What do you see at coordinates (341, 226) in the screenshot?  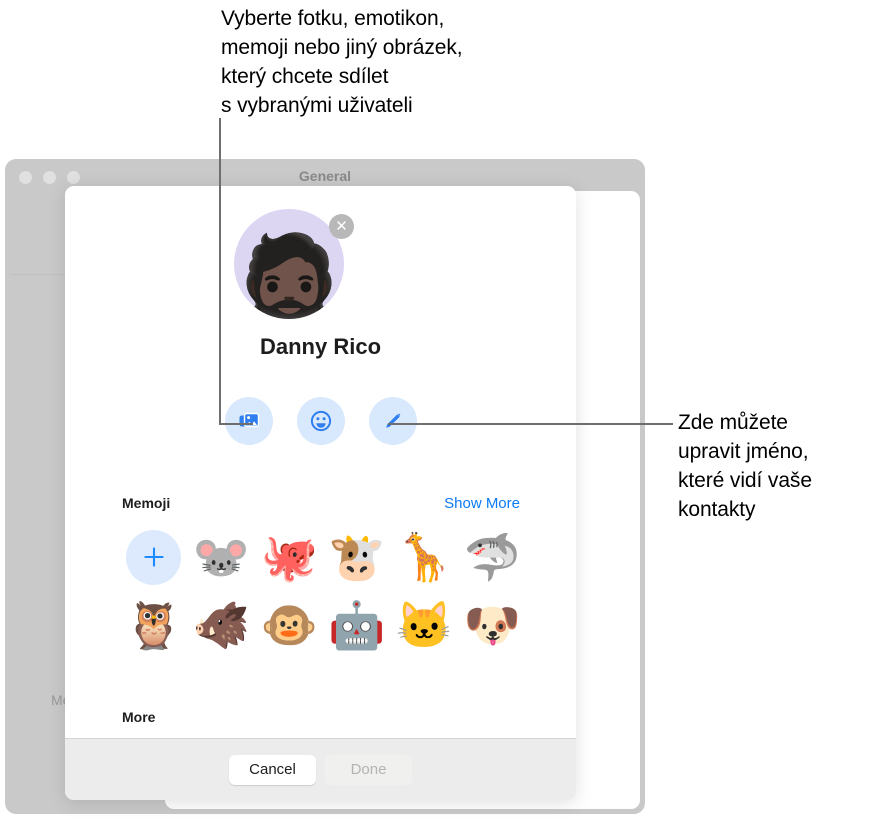 I see `close-icon: ✕` at bounding box center [341, 226].